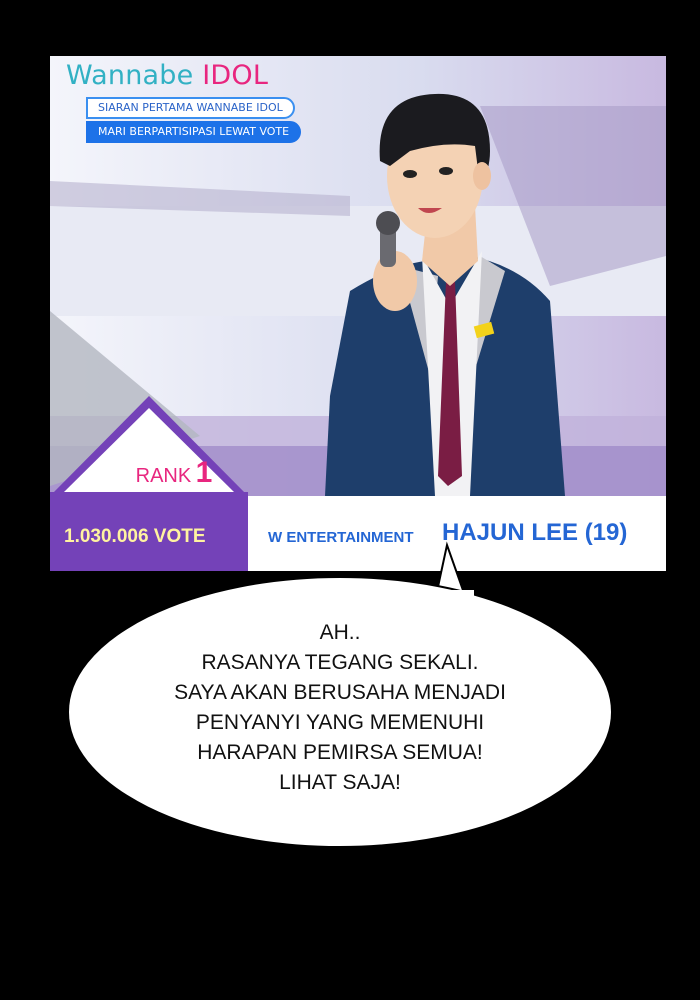  Describe the element at coordinates (340, 782) in the screenshot. I see `speech-line: LIHAT SAJA!` at that location.